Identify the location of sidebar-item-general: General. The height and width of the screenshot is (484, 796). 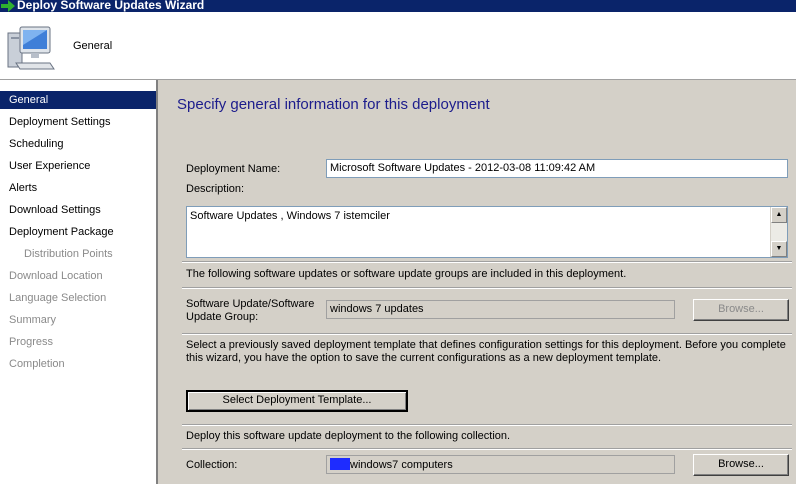
(78, 100).